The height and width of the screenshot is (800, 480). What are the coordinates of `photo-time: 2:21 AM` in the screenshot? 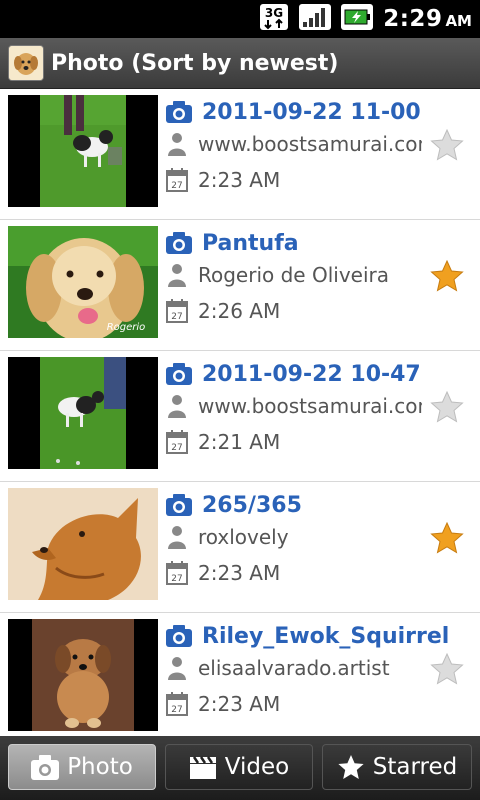 It's located at (239, 442).